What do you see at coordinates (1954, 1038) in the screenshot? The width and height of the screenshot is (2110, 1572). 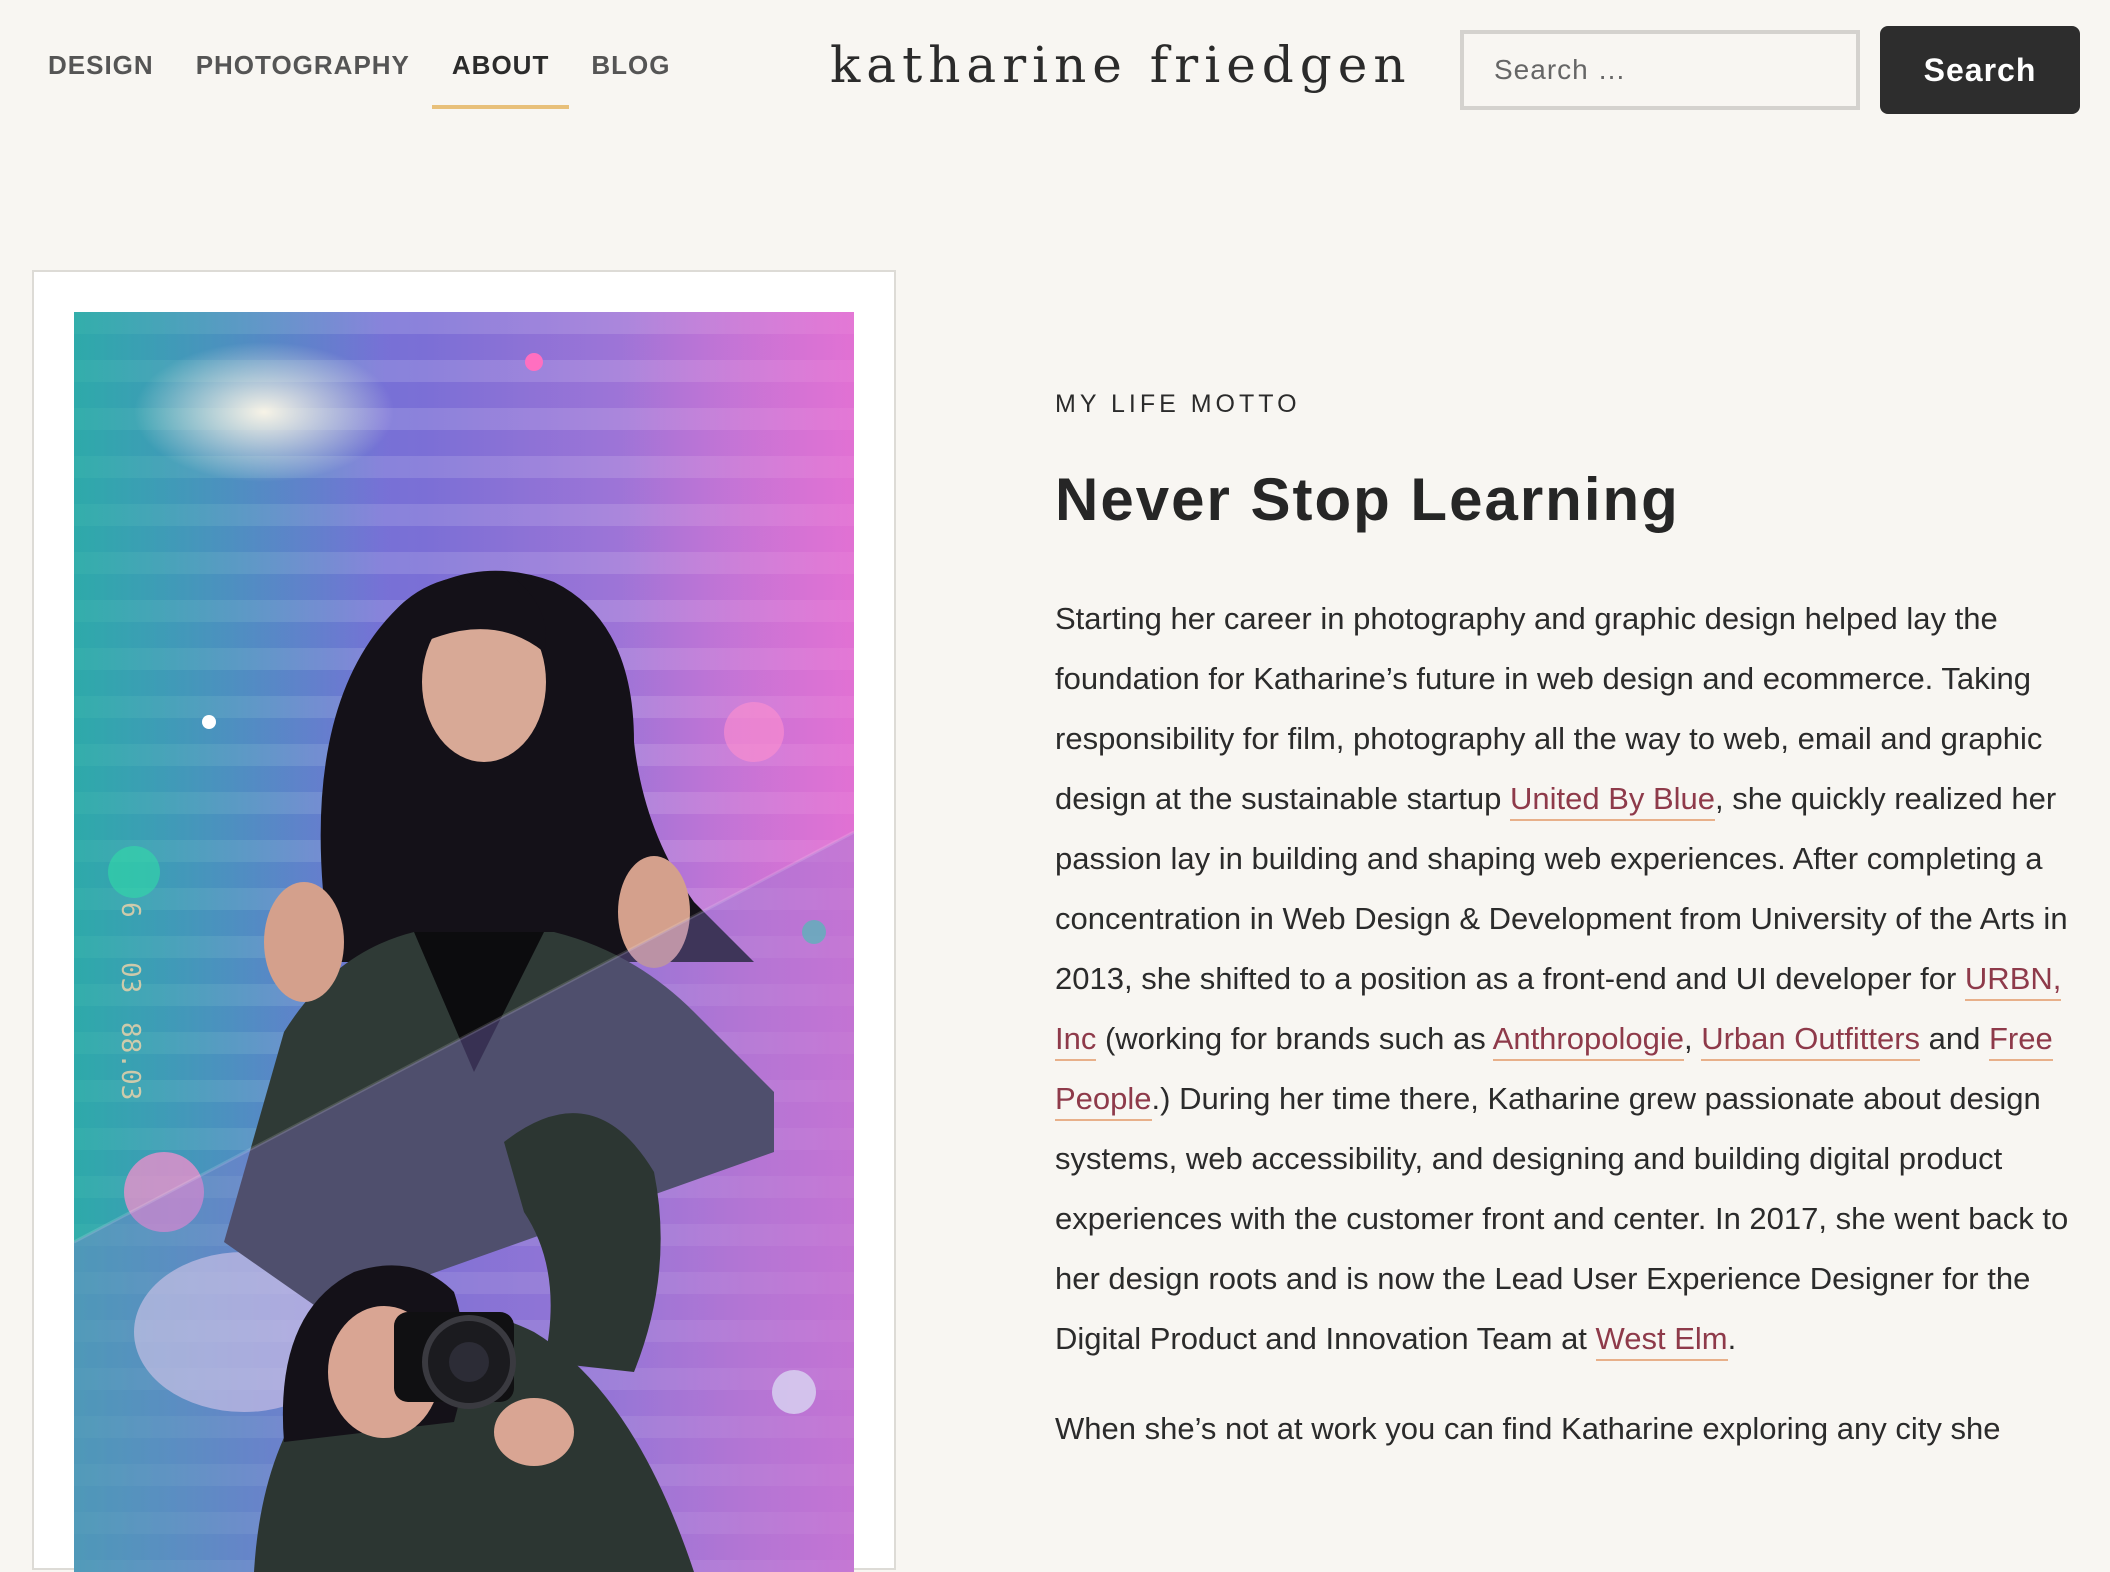 I see `bio-text-5: and` at bounding box center [1954, 1038].